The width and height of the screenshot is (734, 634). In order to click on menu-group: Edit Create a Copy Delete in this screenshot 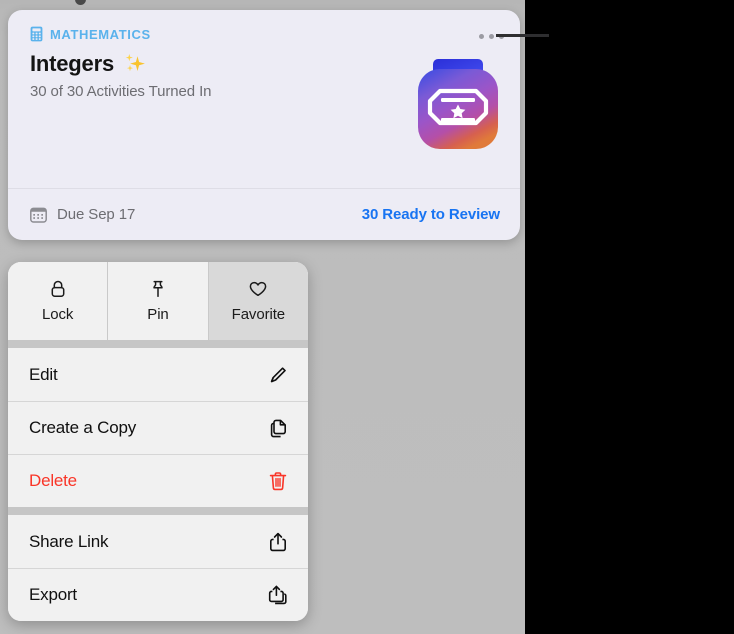, I will do `click(158, 427)`.